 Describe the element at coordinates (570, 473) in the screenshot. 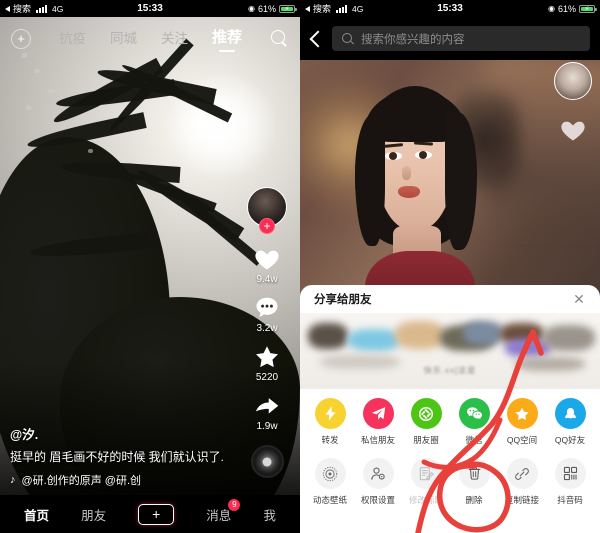

I see `qr-code-icon` at that location.